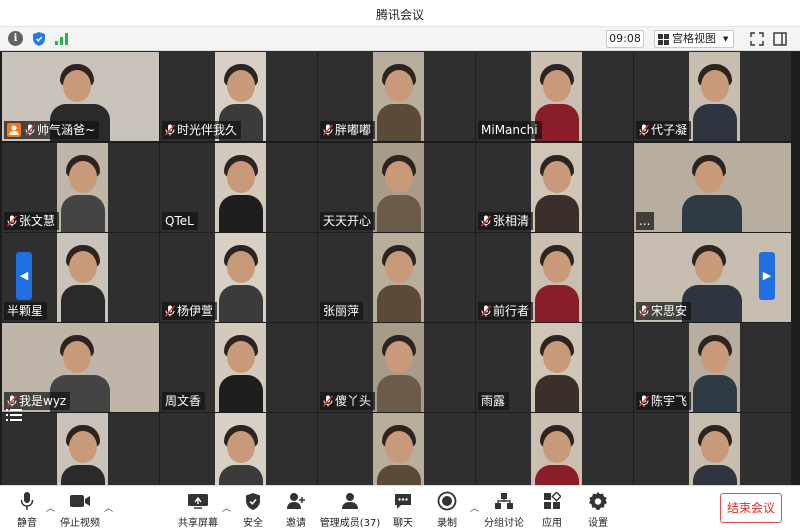  I want to click on participant-name: 宋思安, so click(664, 311).